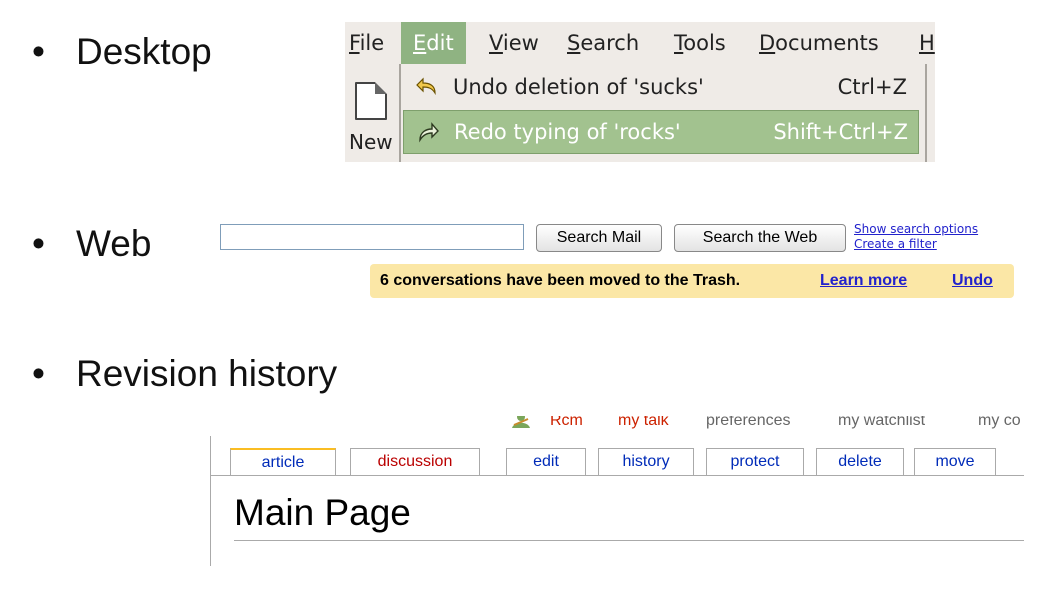 This screenshot has width=1064, height=610. I want to click on menu-search: Search, so click(603, 43).